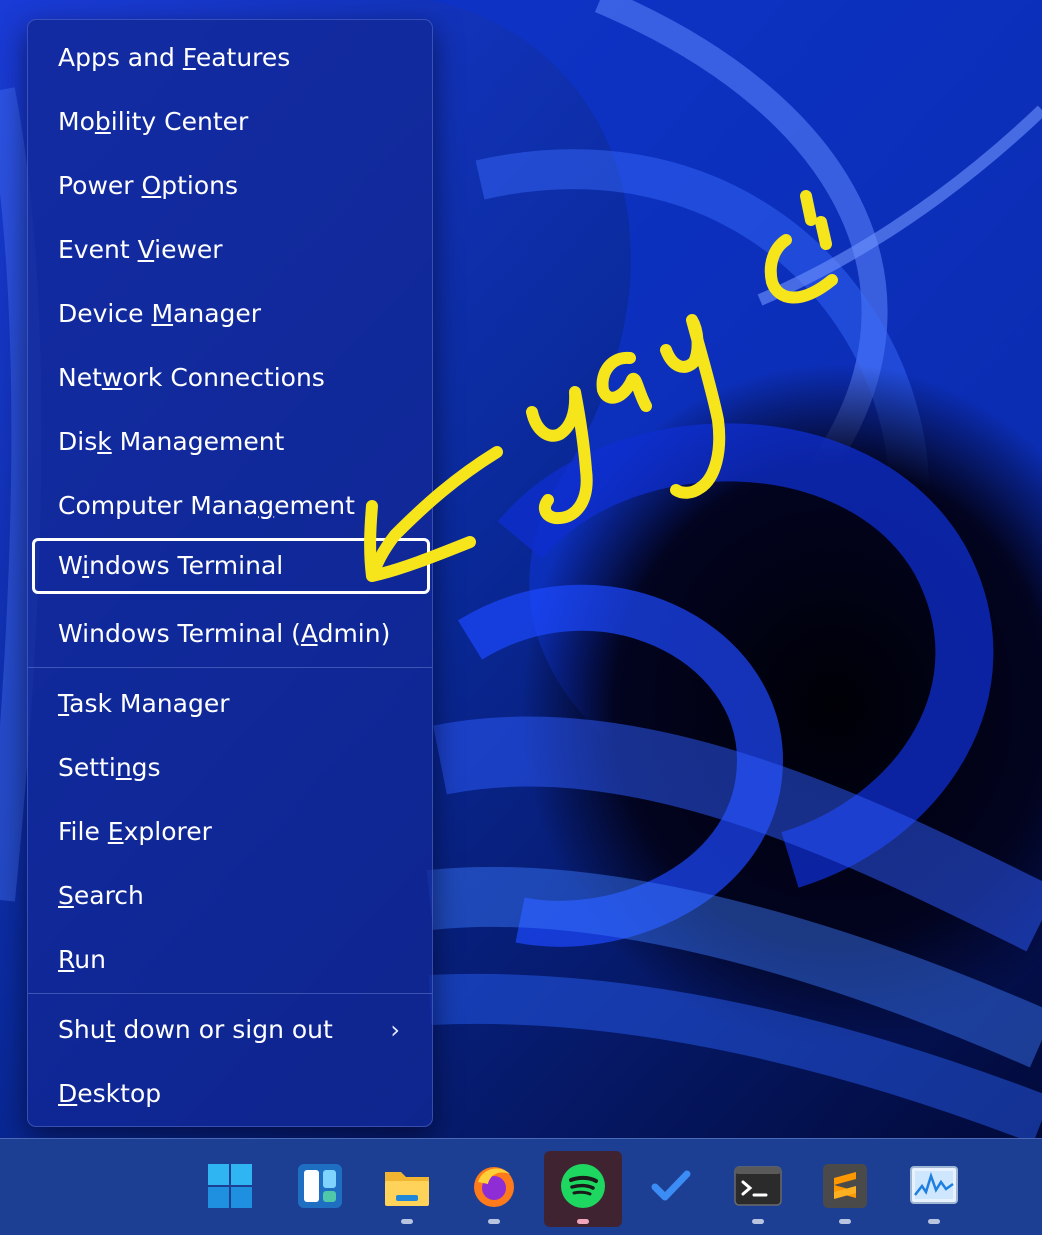  What do you see at coordinates (230, 1186) in the screenshot?
I see `windows-start-icon` at bounding box center [230, 1186].